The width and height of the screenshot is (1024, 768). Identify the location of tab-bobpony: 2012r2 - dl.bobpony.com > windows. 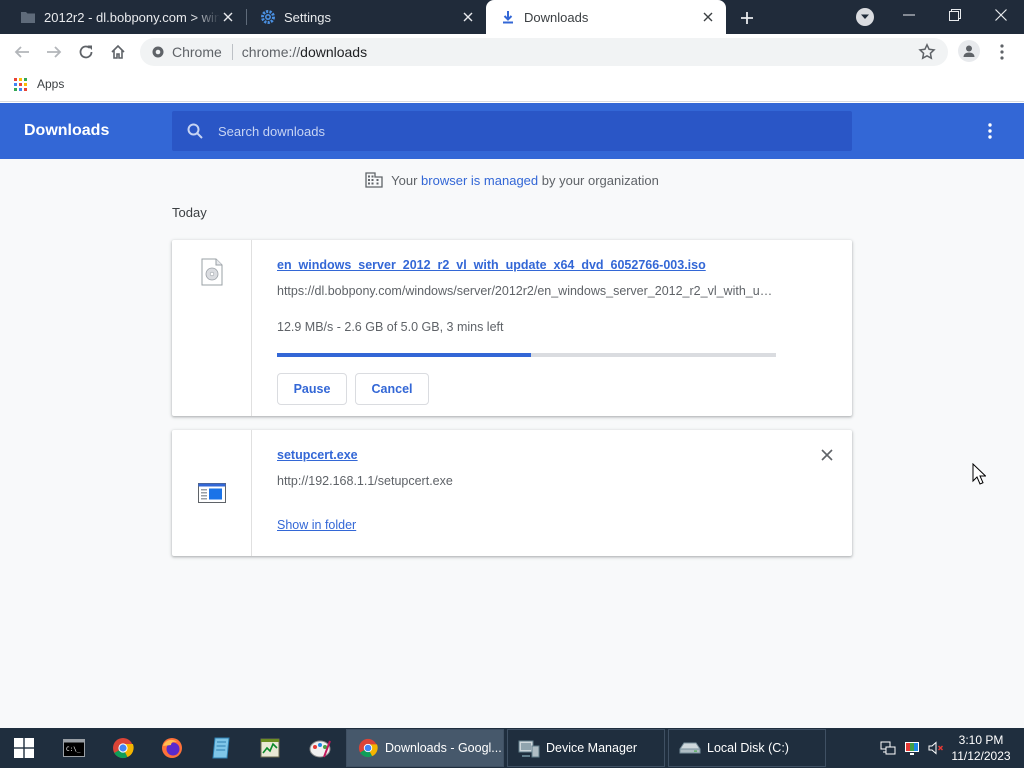
(123, 17).